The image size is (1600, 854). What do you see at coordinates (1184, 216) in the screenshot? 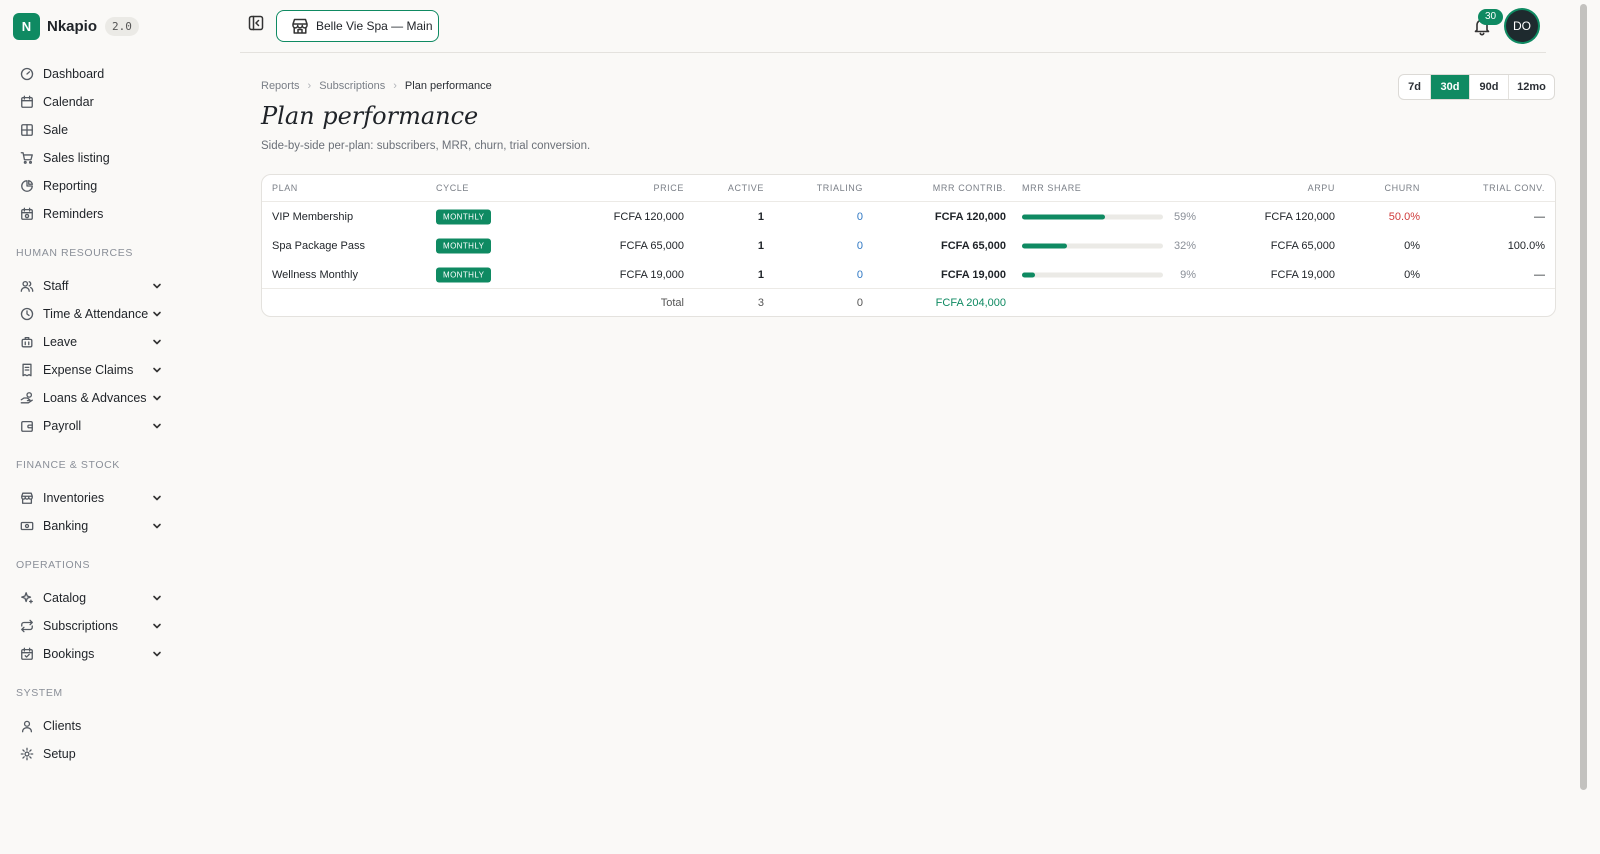
I see `mrr-share-pct: 59%` at bounding box center [1184, 216].